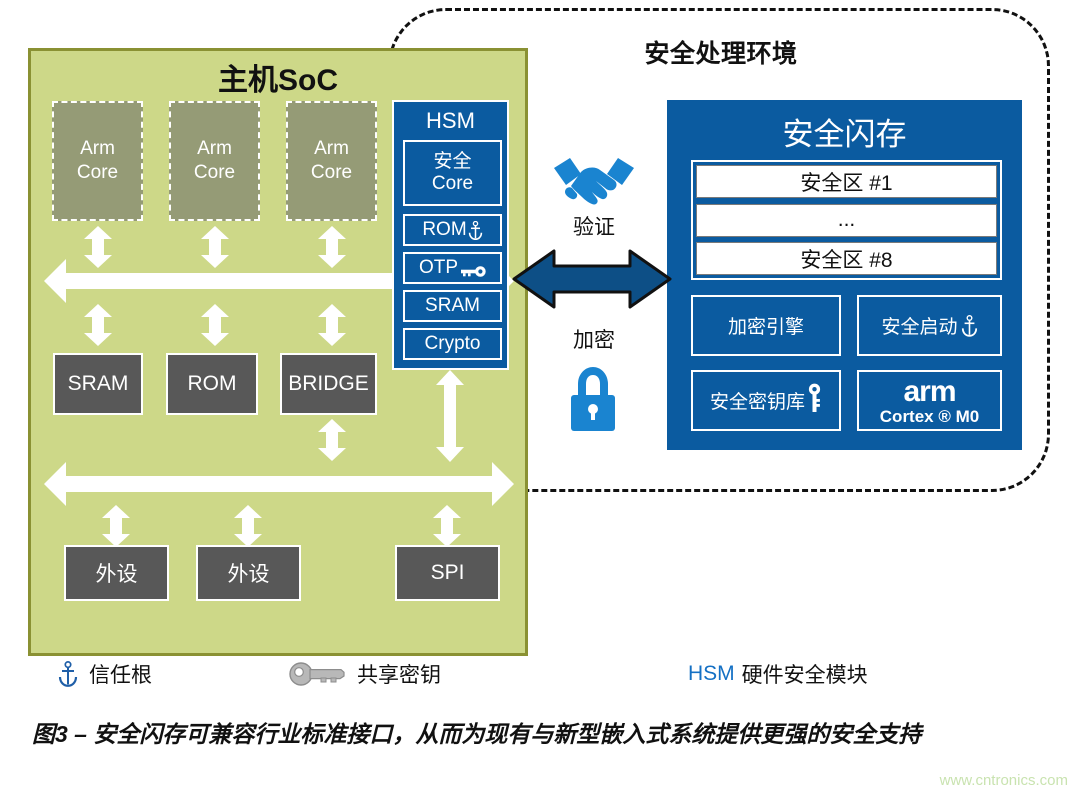 Image resolution: width=1074 pixels, height=800 pixels. Describe the element at coordinates (844, 134) in the screenshot. I see `secure-flash-title: 安全闪存` at that location.